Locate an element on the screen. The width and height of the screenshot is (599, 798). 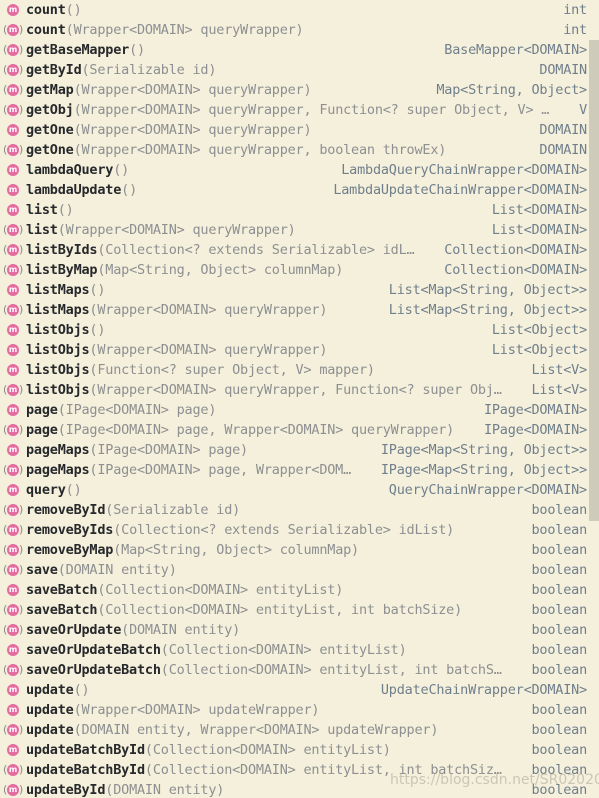
return-type: List<Map<String, Object>> is located at coordinates (487, 310).